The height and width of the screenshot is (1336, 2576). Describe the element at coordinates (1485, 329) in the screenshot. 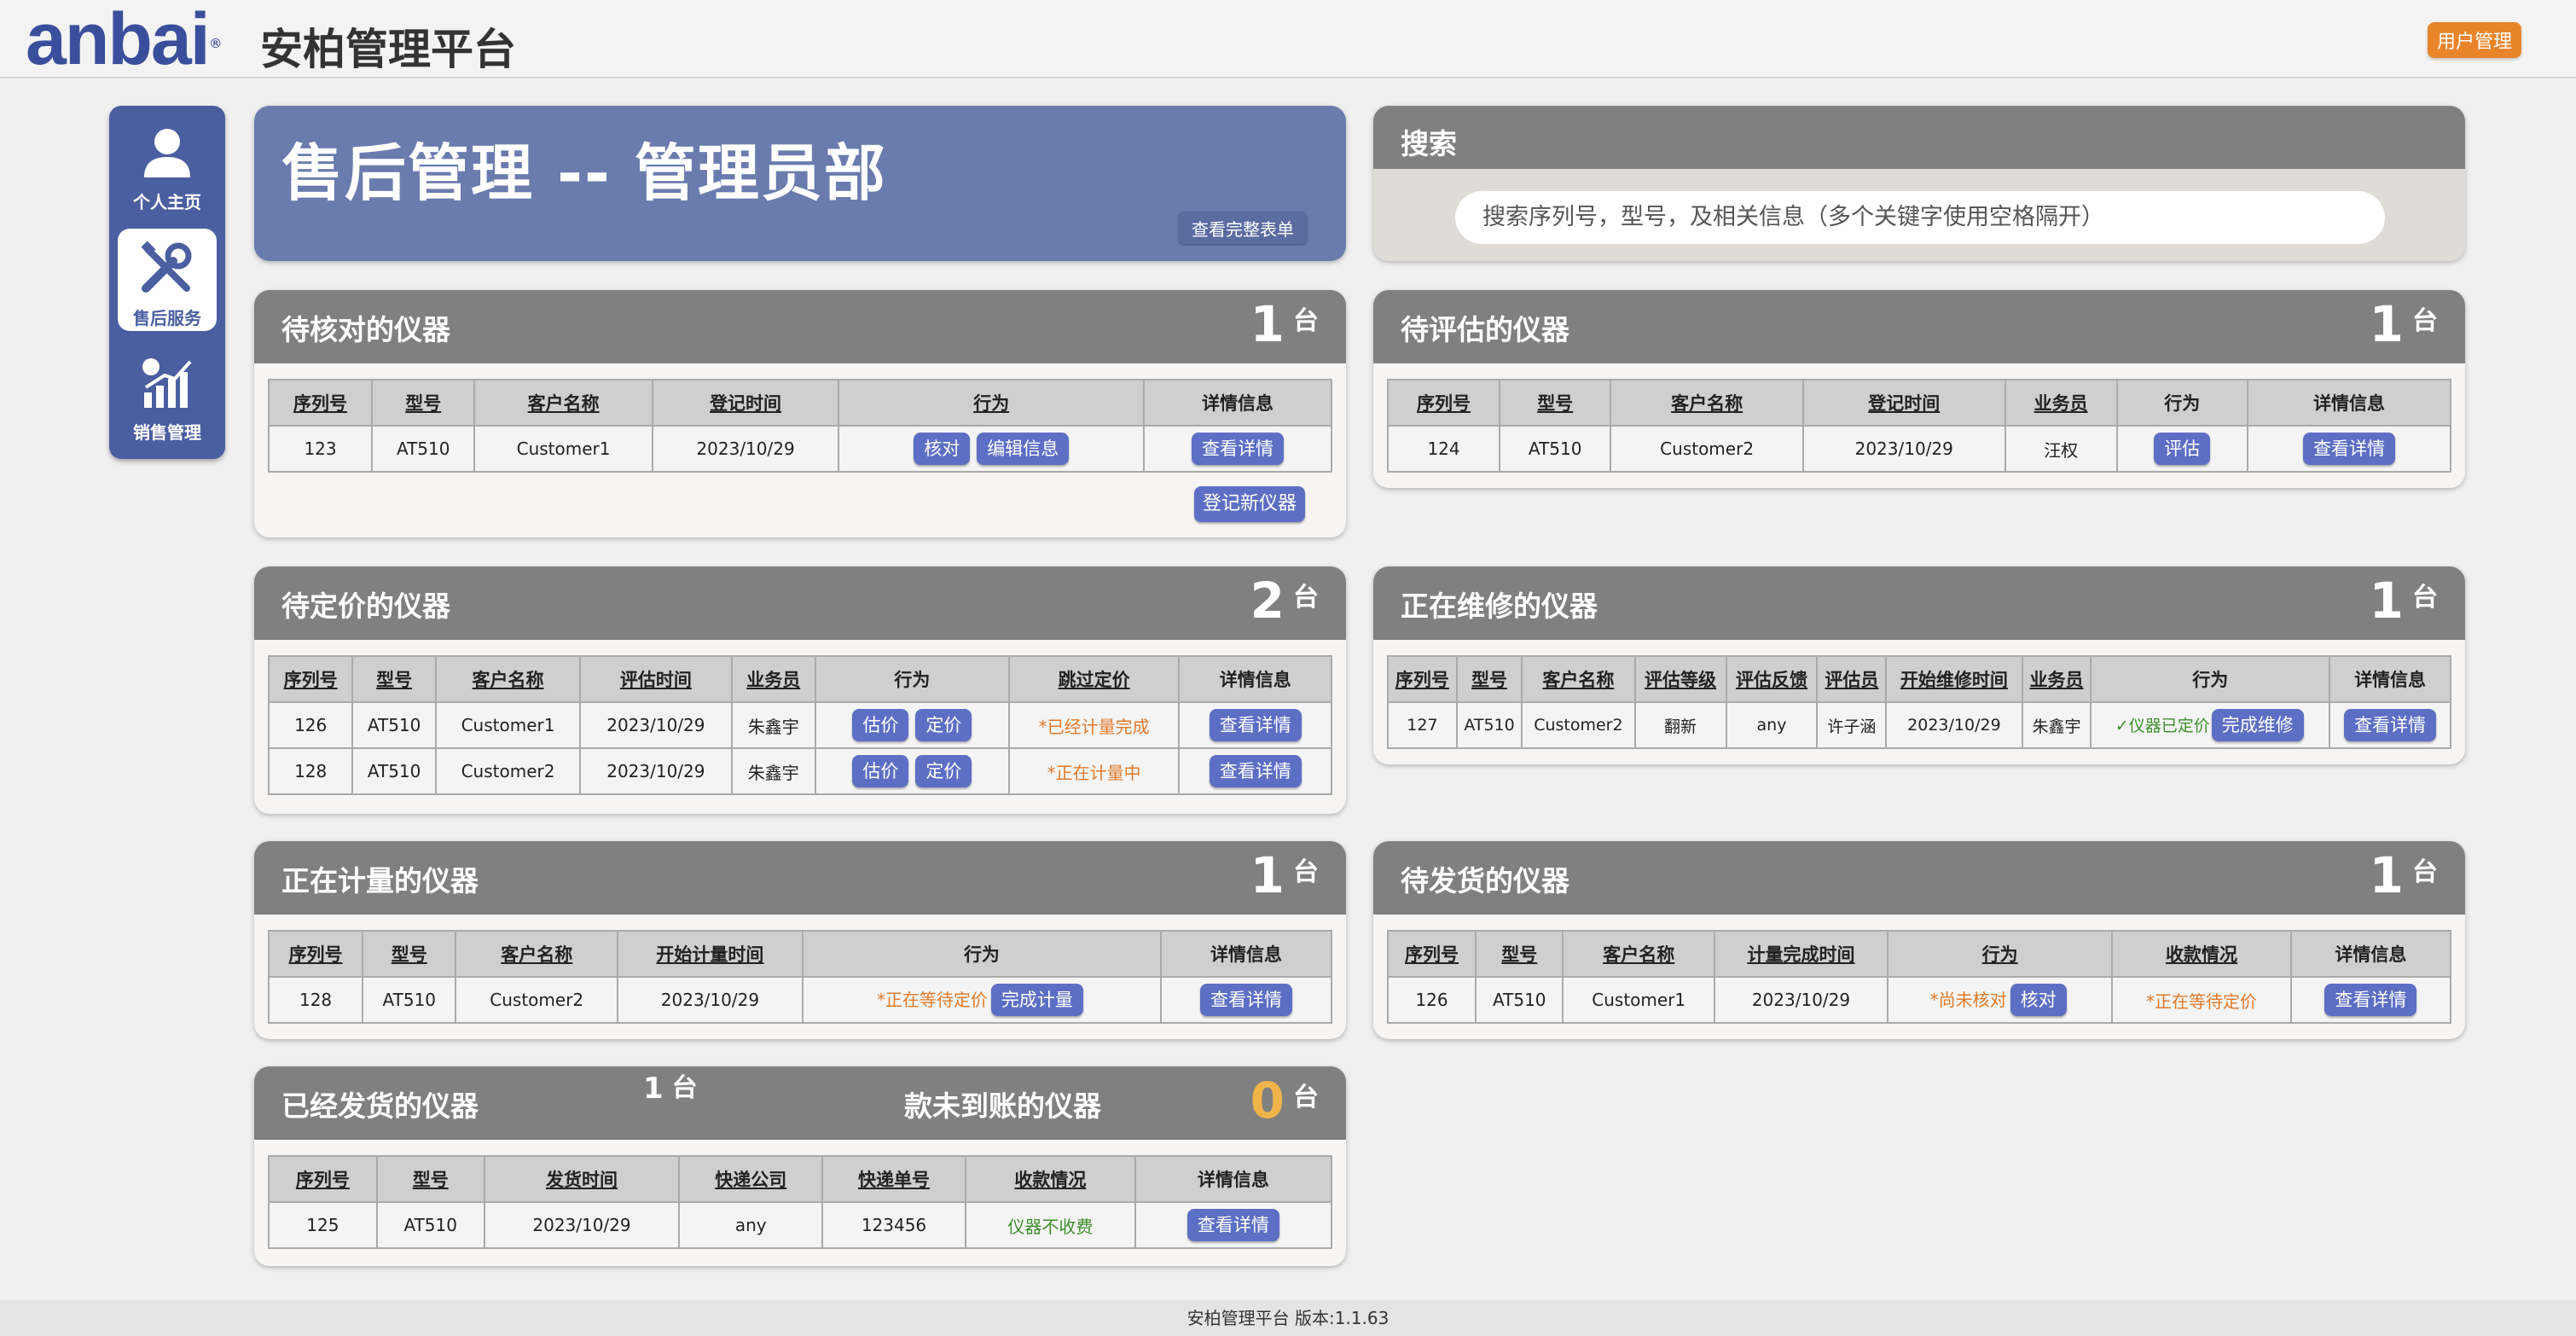

I see `card-title: 待评估的仪器` at that location.